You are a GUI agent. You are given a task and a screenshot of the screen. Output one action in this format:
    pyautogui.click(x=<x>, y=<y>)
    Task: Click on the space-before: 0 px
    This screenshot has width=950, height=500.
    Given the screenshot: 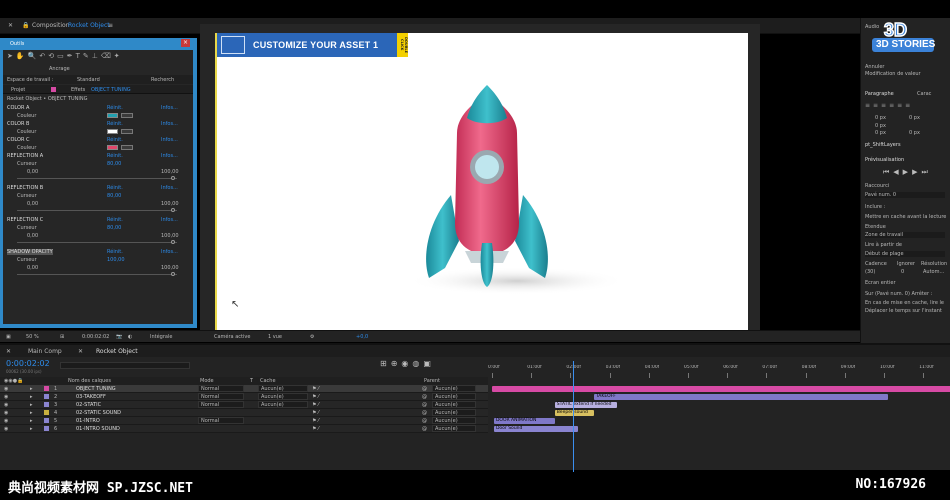 What is the action you would take?
    pyautogui.click(x=880, y=133)
    